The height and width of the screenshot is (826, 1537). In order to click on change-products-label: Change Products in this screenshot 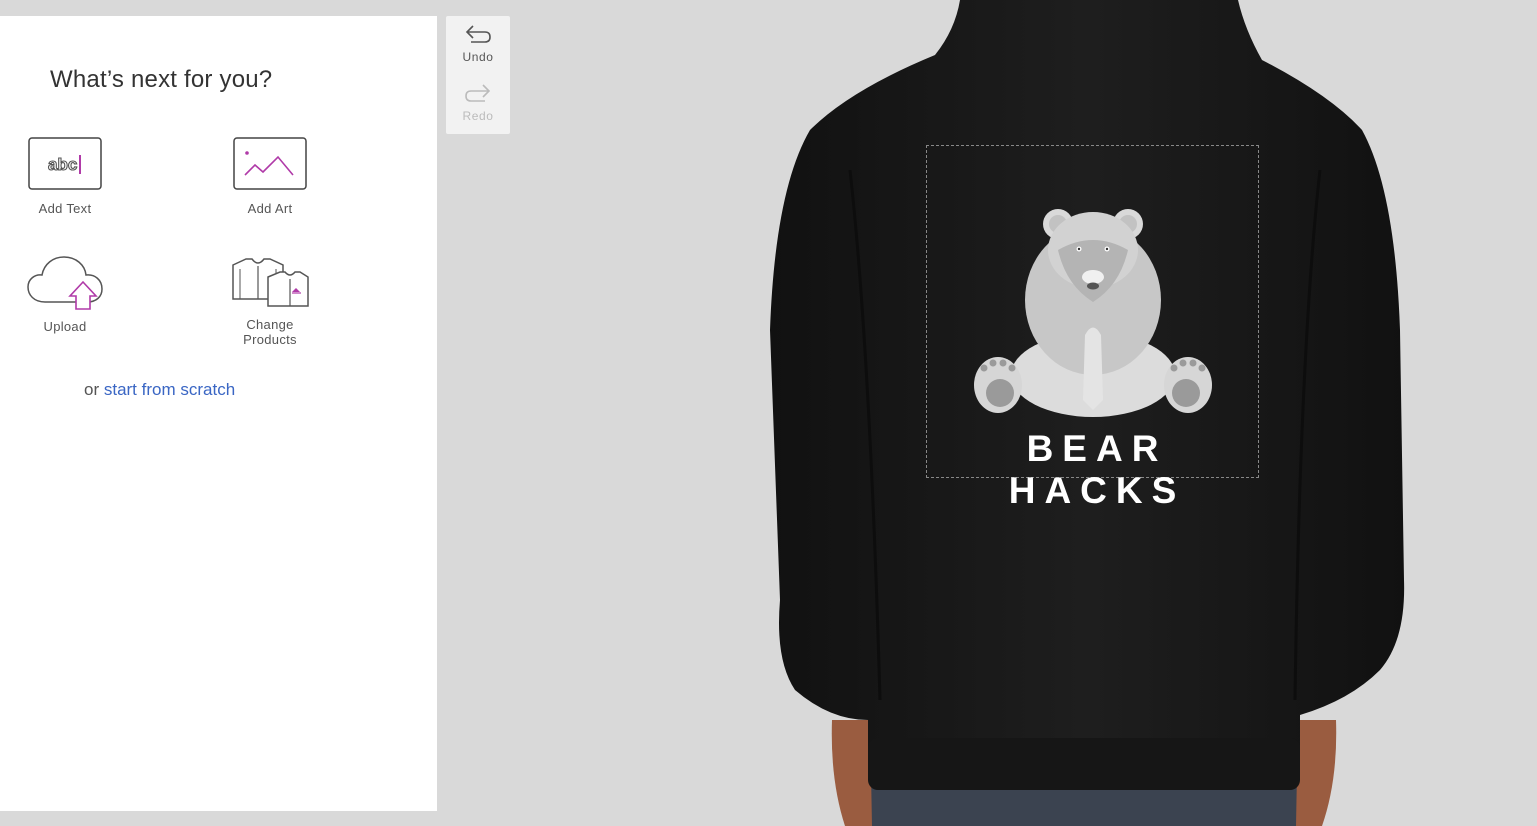, I will do `click(270, 332)`.